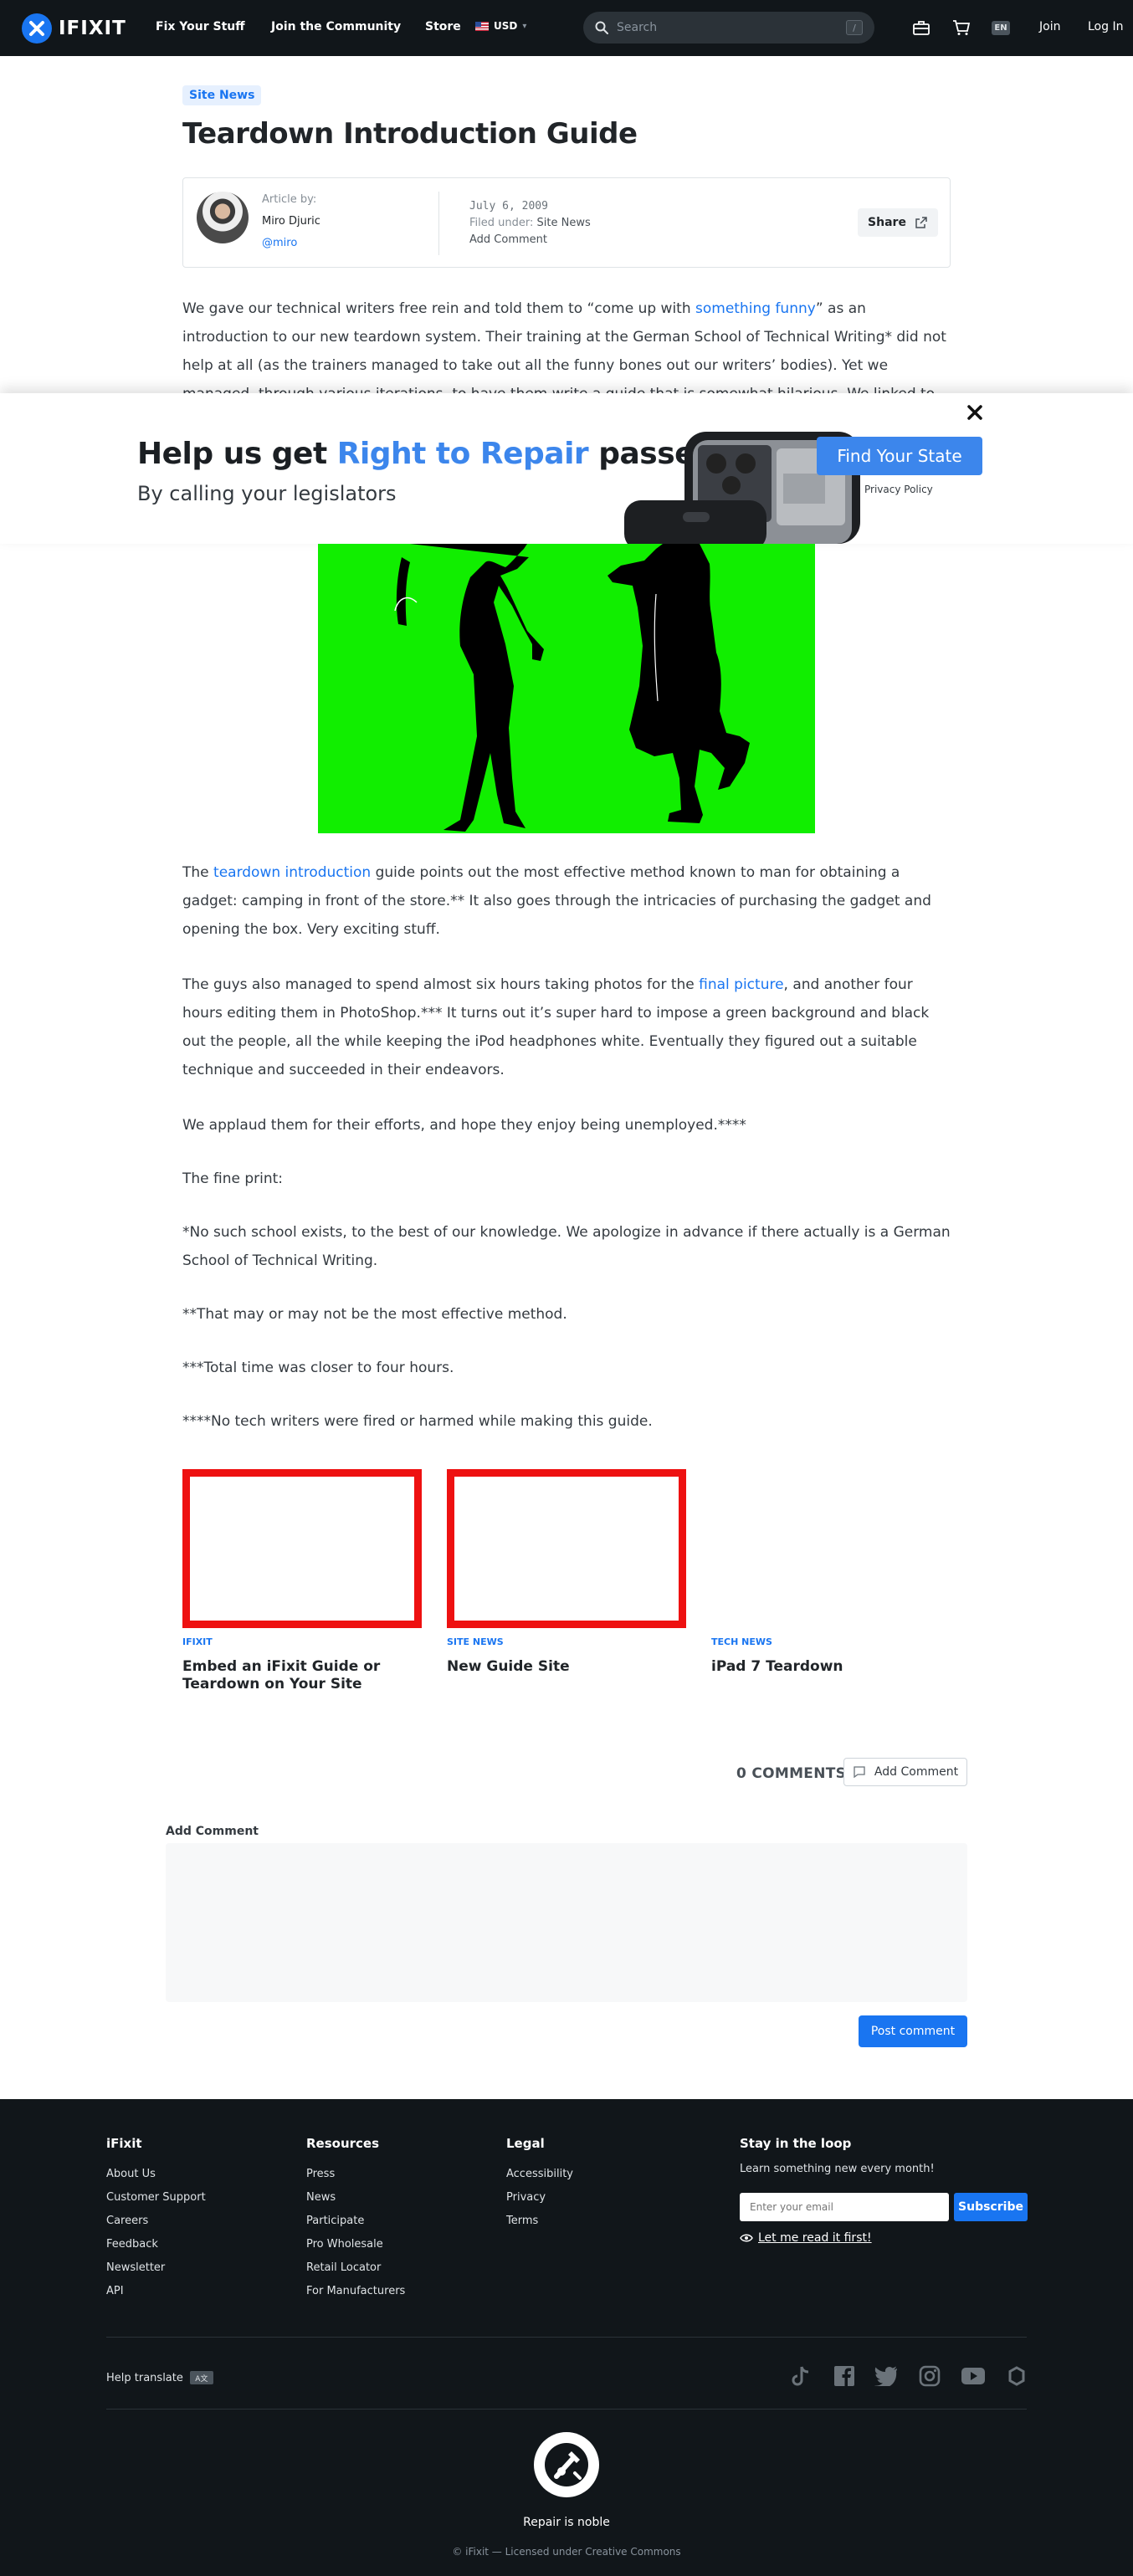  Describe the element at coordinates (336, 27) in the screenshot. I see `nav-join-community: Join the Community` at that location.